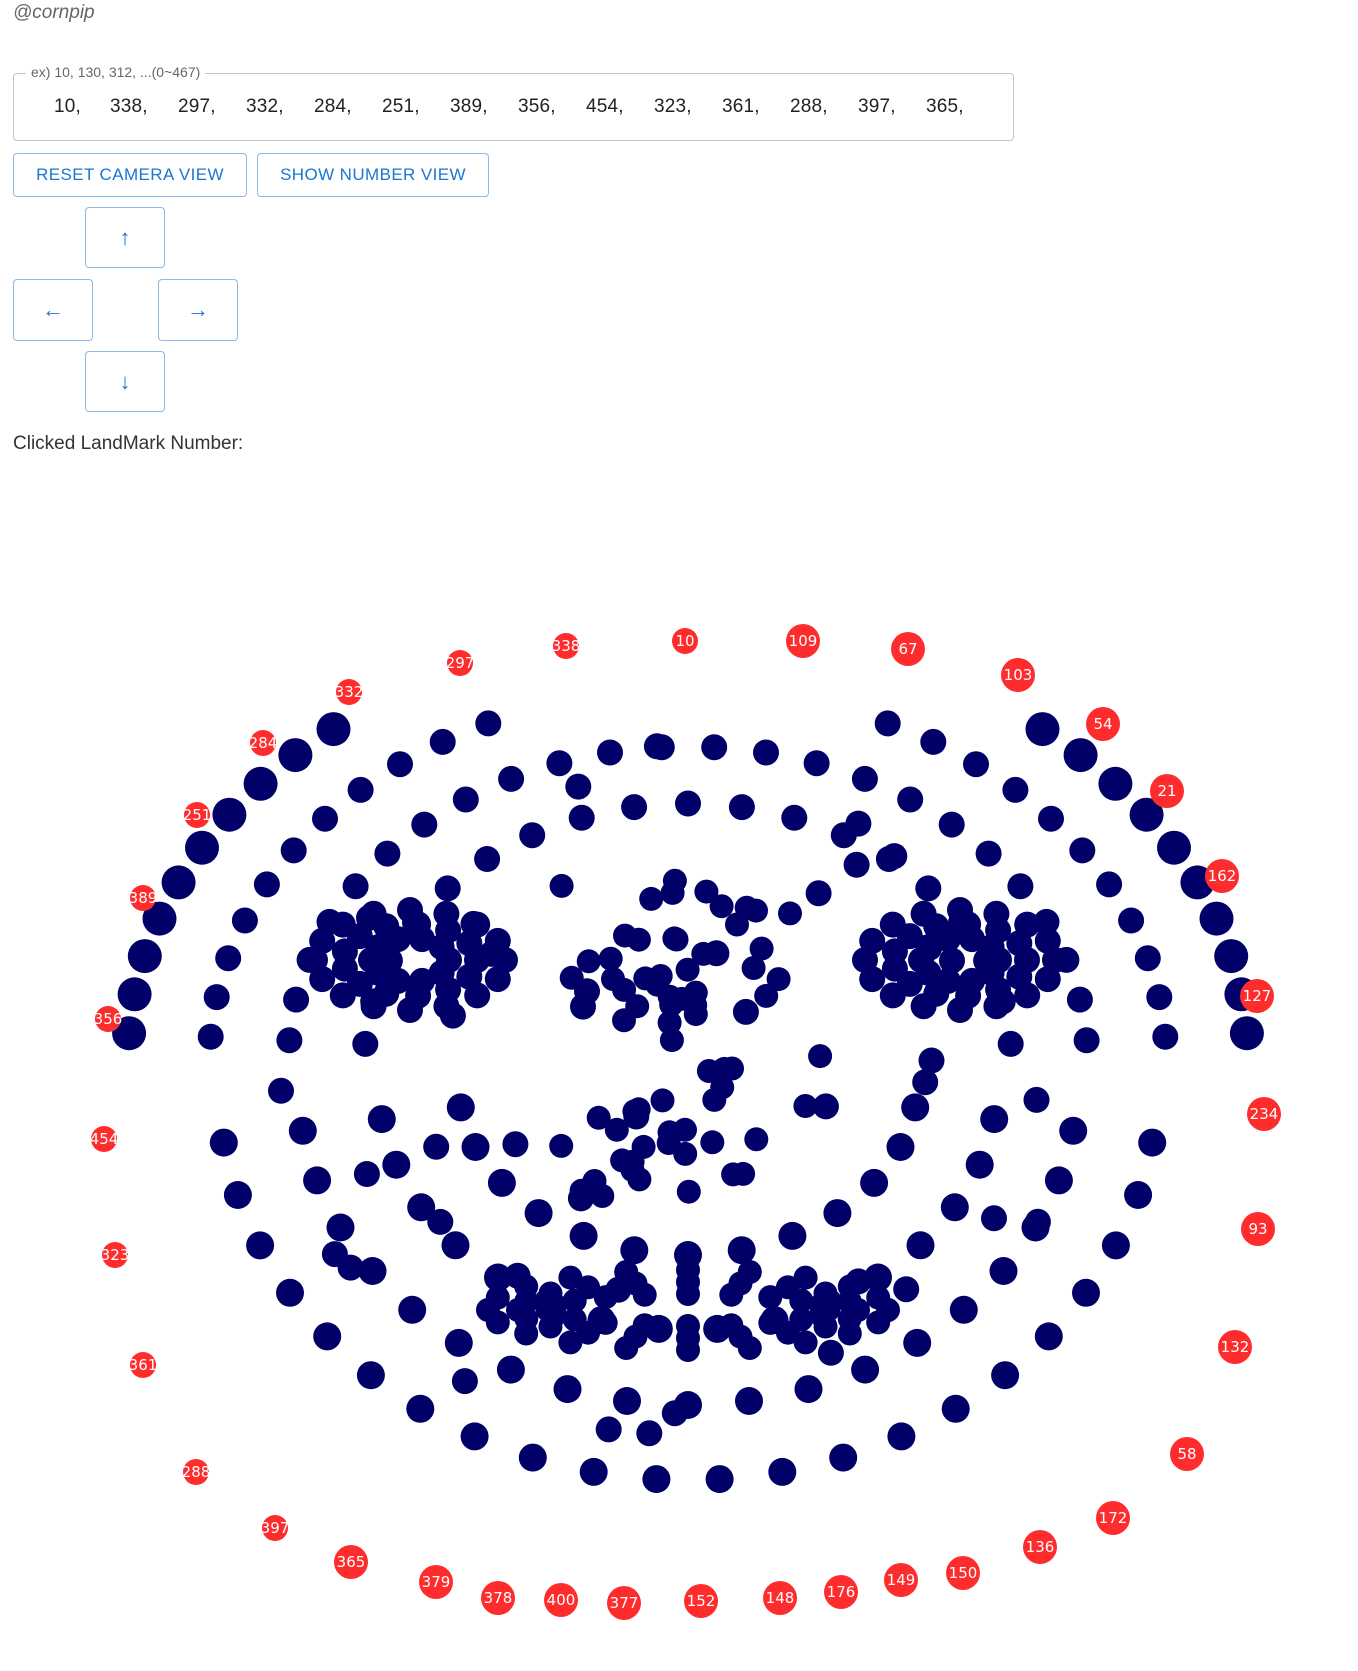 This screenshot has height=1671, width=1358. I want to click on show-number-view-button: SHOW NUMBER VIEW, so click(373, 175).